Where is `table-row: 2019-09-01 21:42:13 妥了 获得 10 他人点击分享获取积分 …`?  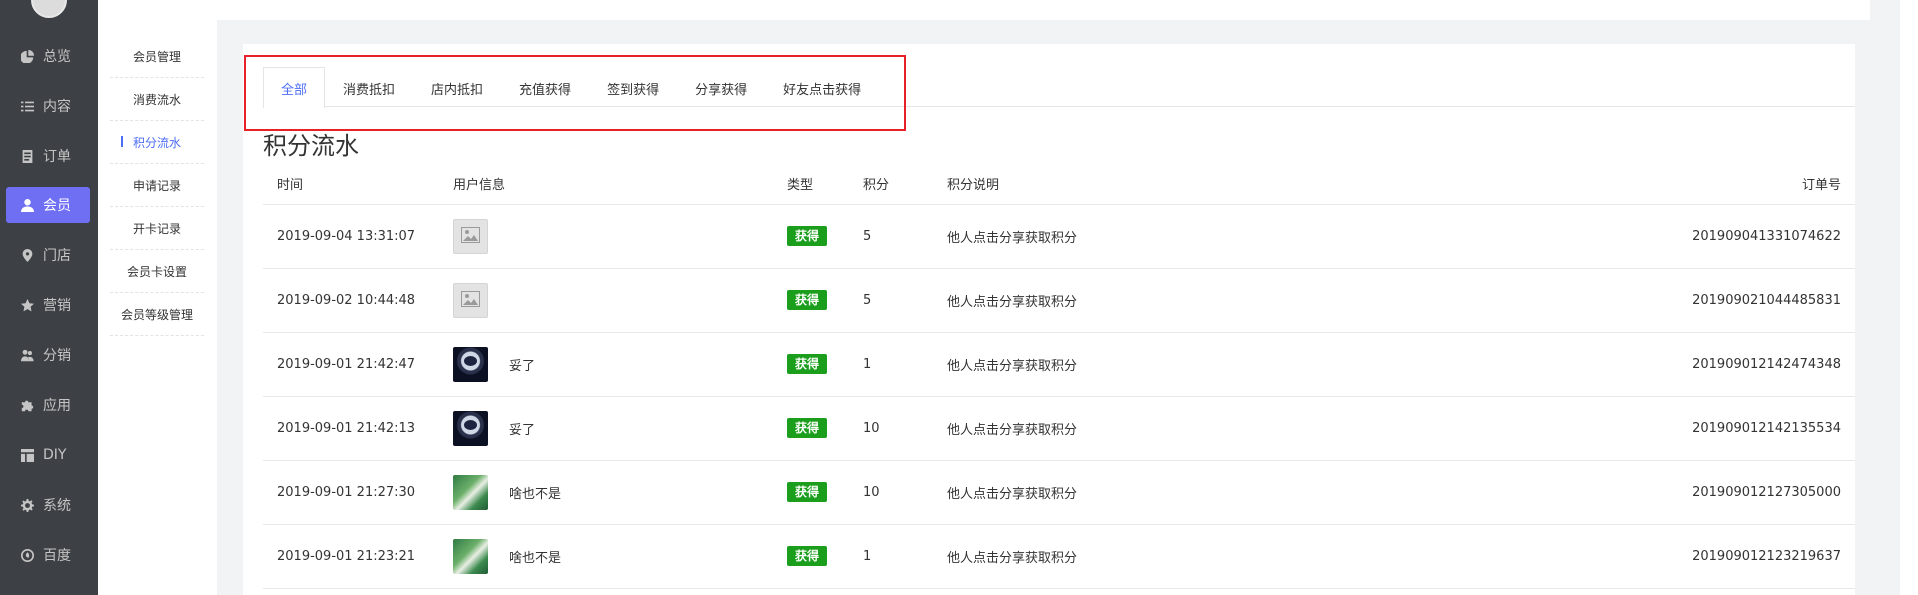 table-row: 2019-09-01 21:42:13 妥了 获得 10 他人点击分享获取积分 … is located at coordinates (1059, 428).